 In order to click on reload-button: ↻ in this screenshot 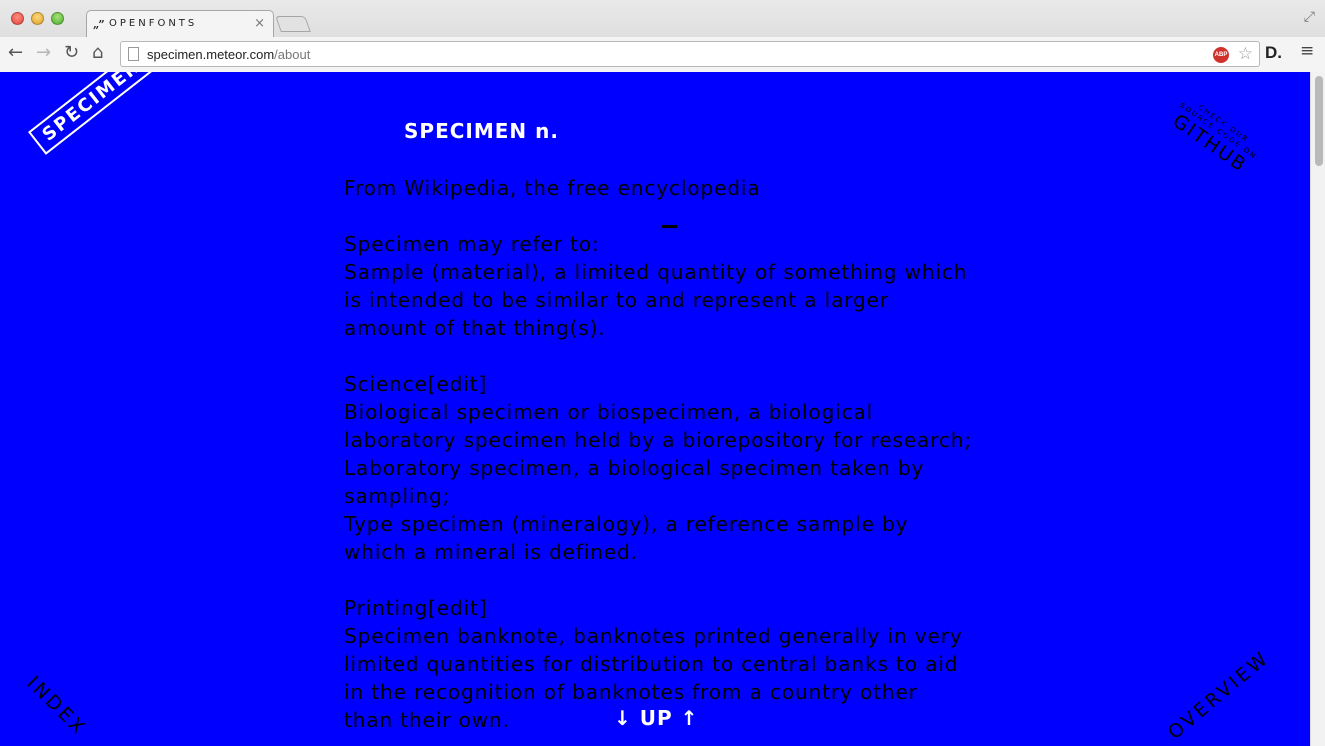, I will do `click(71, 53)`.